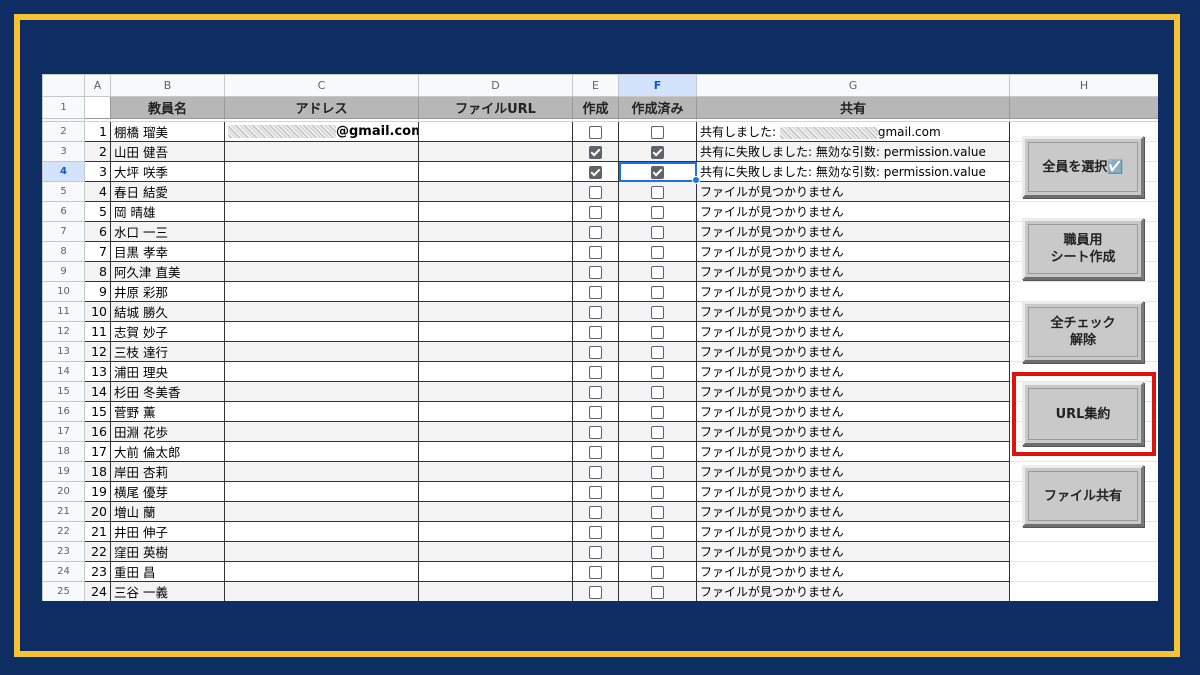  I want to click on row-index: 20, so click(97, 511).